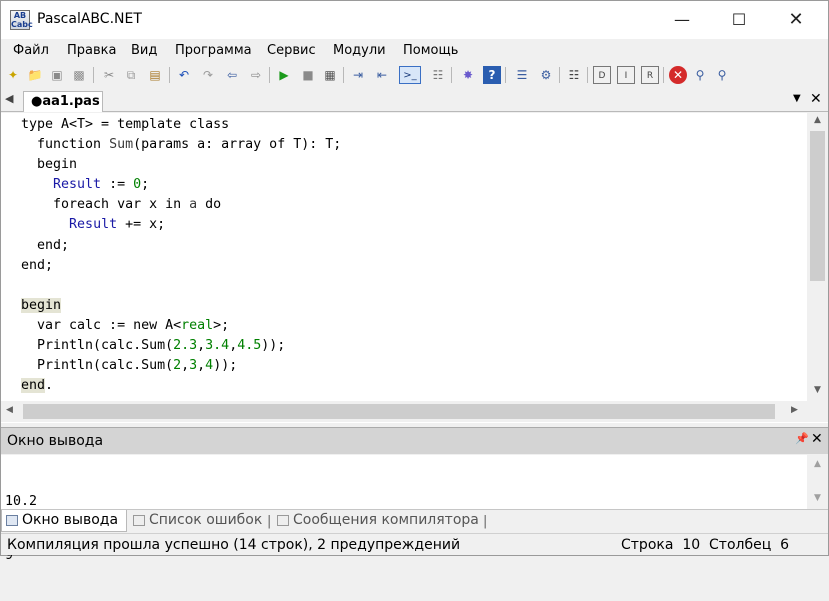  What do you see at coordinates (700, 75) in the screenshot?
I see `search-icon: ⚲` at bounding box center [700, 75].